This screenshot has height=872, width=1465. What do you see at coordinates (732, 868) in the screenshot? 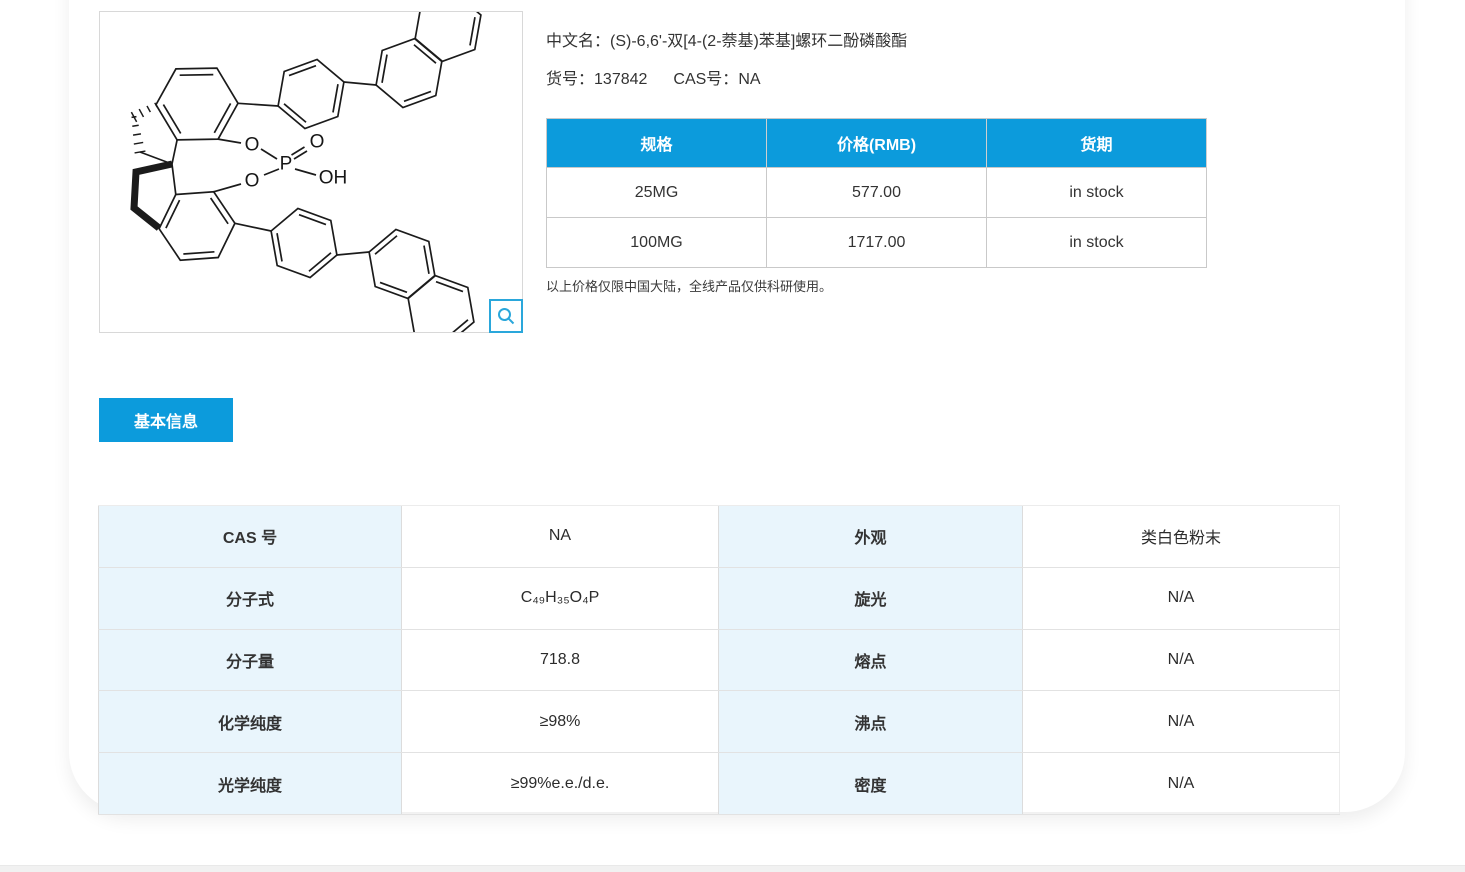
I see `page-bottom-divider` at bounding box center [732, 868].